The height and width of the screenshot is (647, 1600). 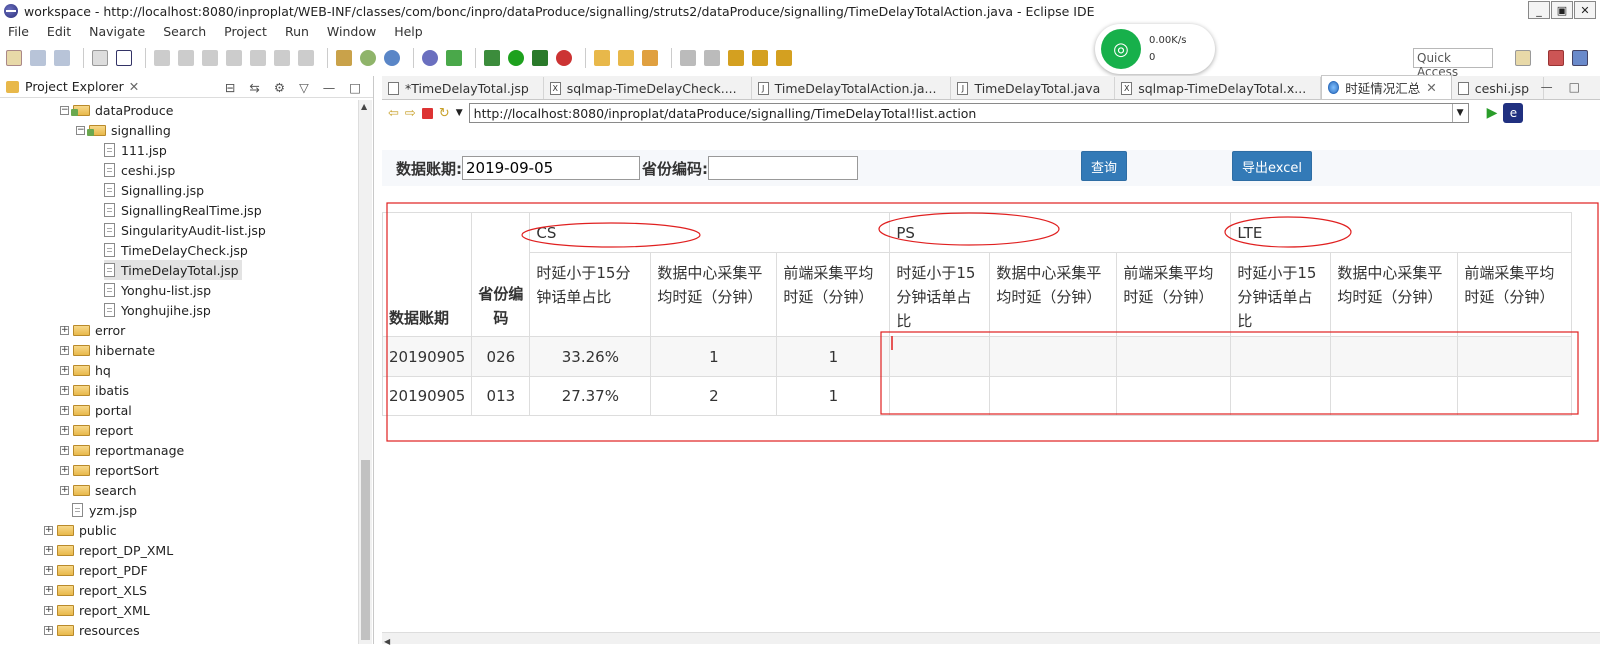 What do you see at coordinates (162, 58) in the screenshot?
I see `resume-icon` at bounding box center [162, 58].